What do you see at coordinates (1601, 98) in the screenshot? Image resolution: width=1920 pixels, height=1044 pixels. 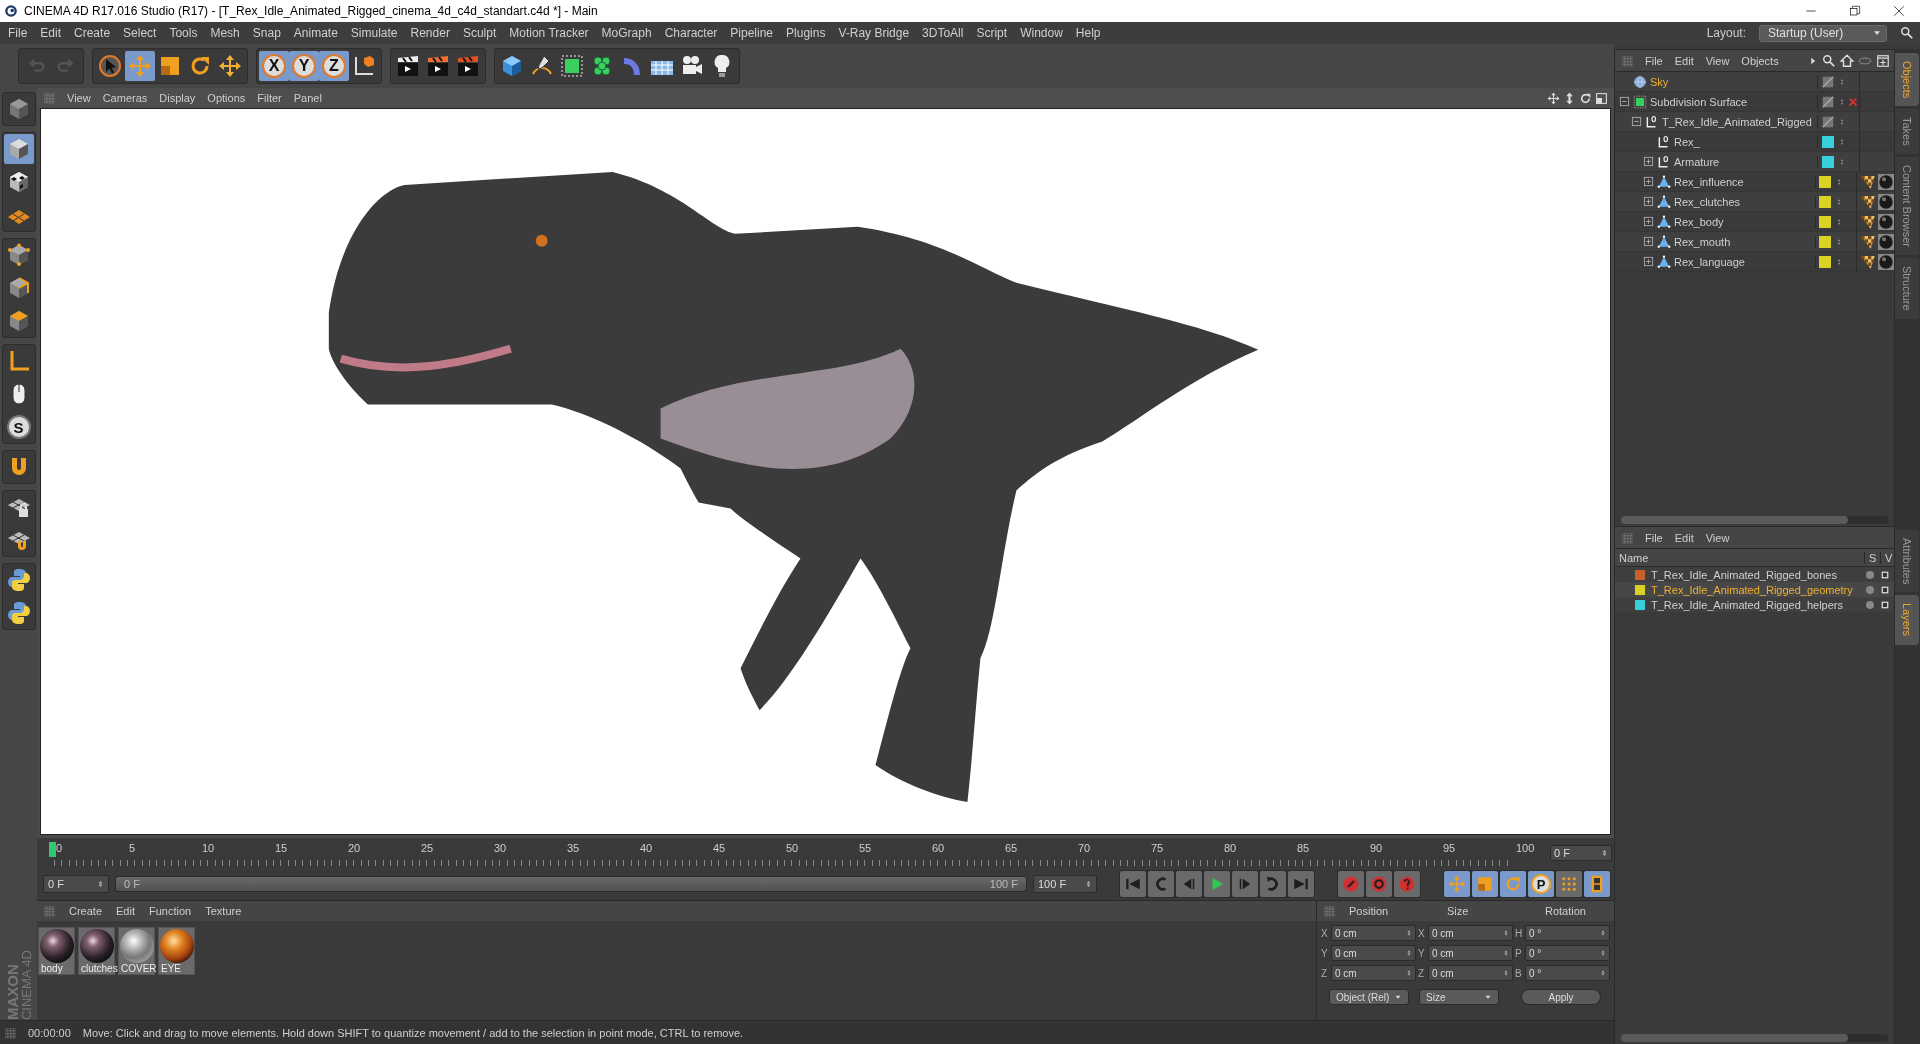 I see `window-icon` at bounding box center [1601, 98].